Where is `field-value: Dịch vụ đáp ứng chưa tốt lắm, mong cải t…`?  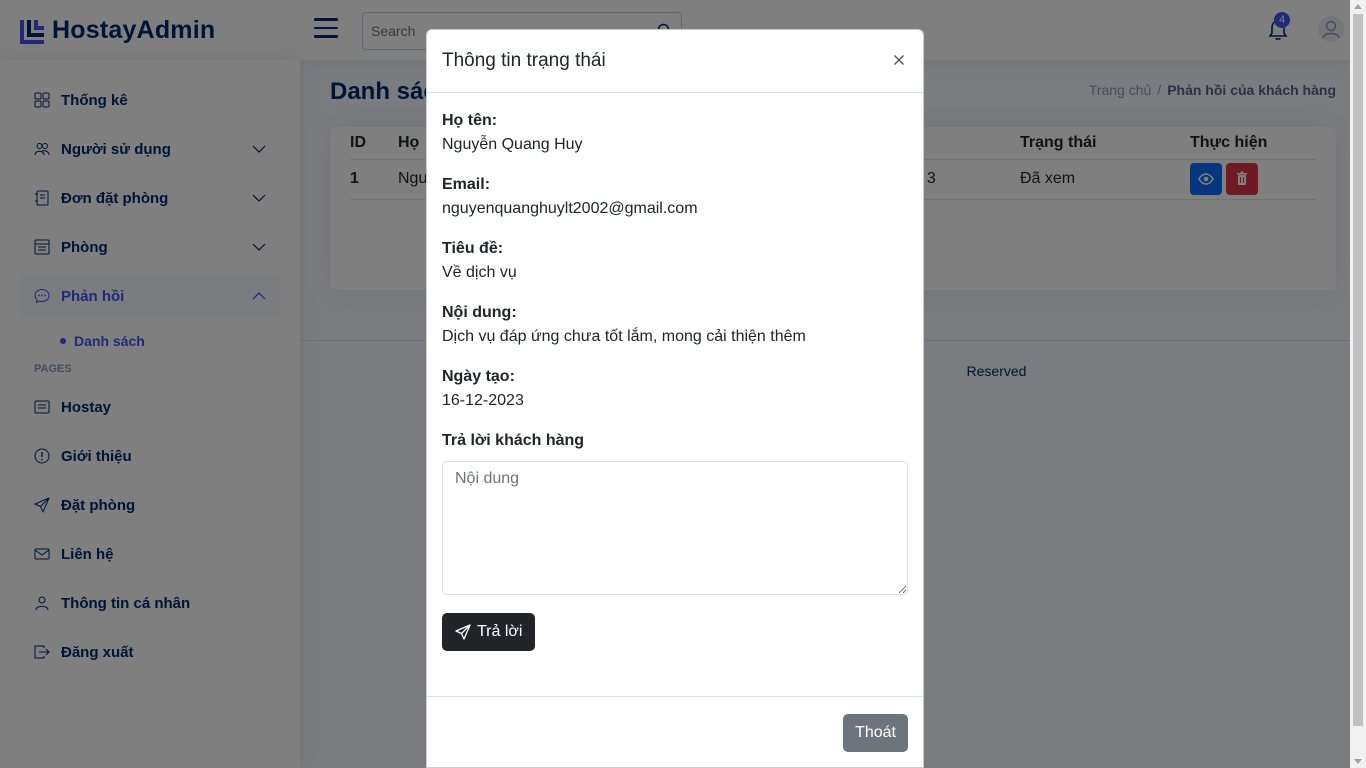 field-value: Dịch vụ đáp ứng chưa tốt lắm, mong cải t… is located at coordinates (624, 336).